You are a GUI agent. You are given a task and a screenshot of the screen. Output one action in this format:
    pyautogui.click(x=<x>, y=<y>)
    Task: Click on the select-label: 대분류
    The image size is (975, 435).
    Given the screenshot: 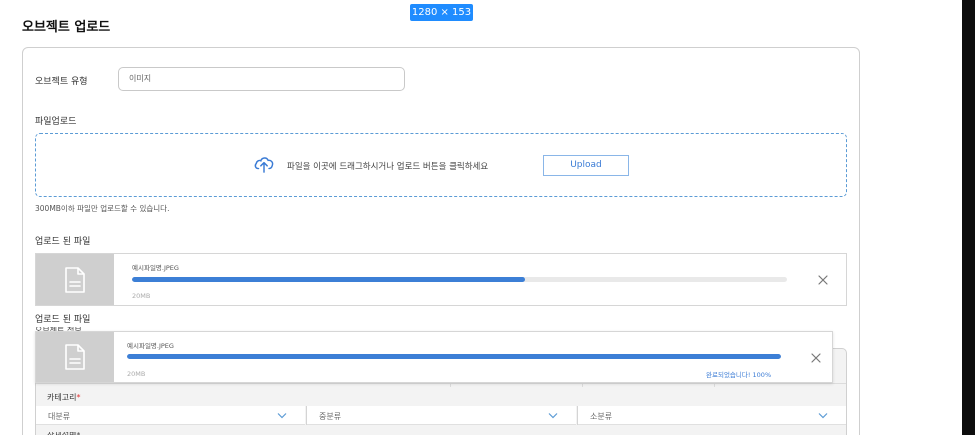 What is the action you would take?
    pyautogui.click(x=59, y=416)
    